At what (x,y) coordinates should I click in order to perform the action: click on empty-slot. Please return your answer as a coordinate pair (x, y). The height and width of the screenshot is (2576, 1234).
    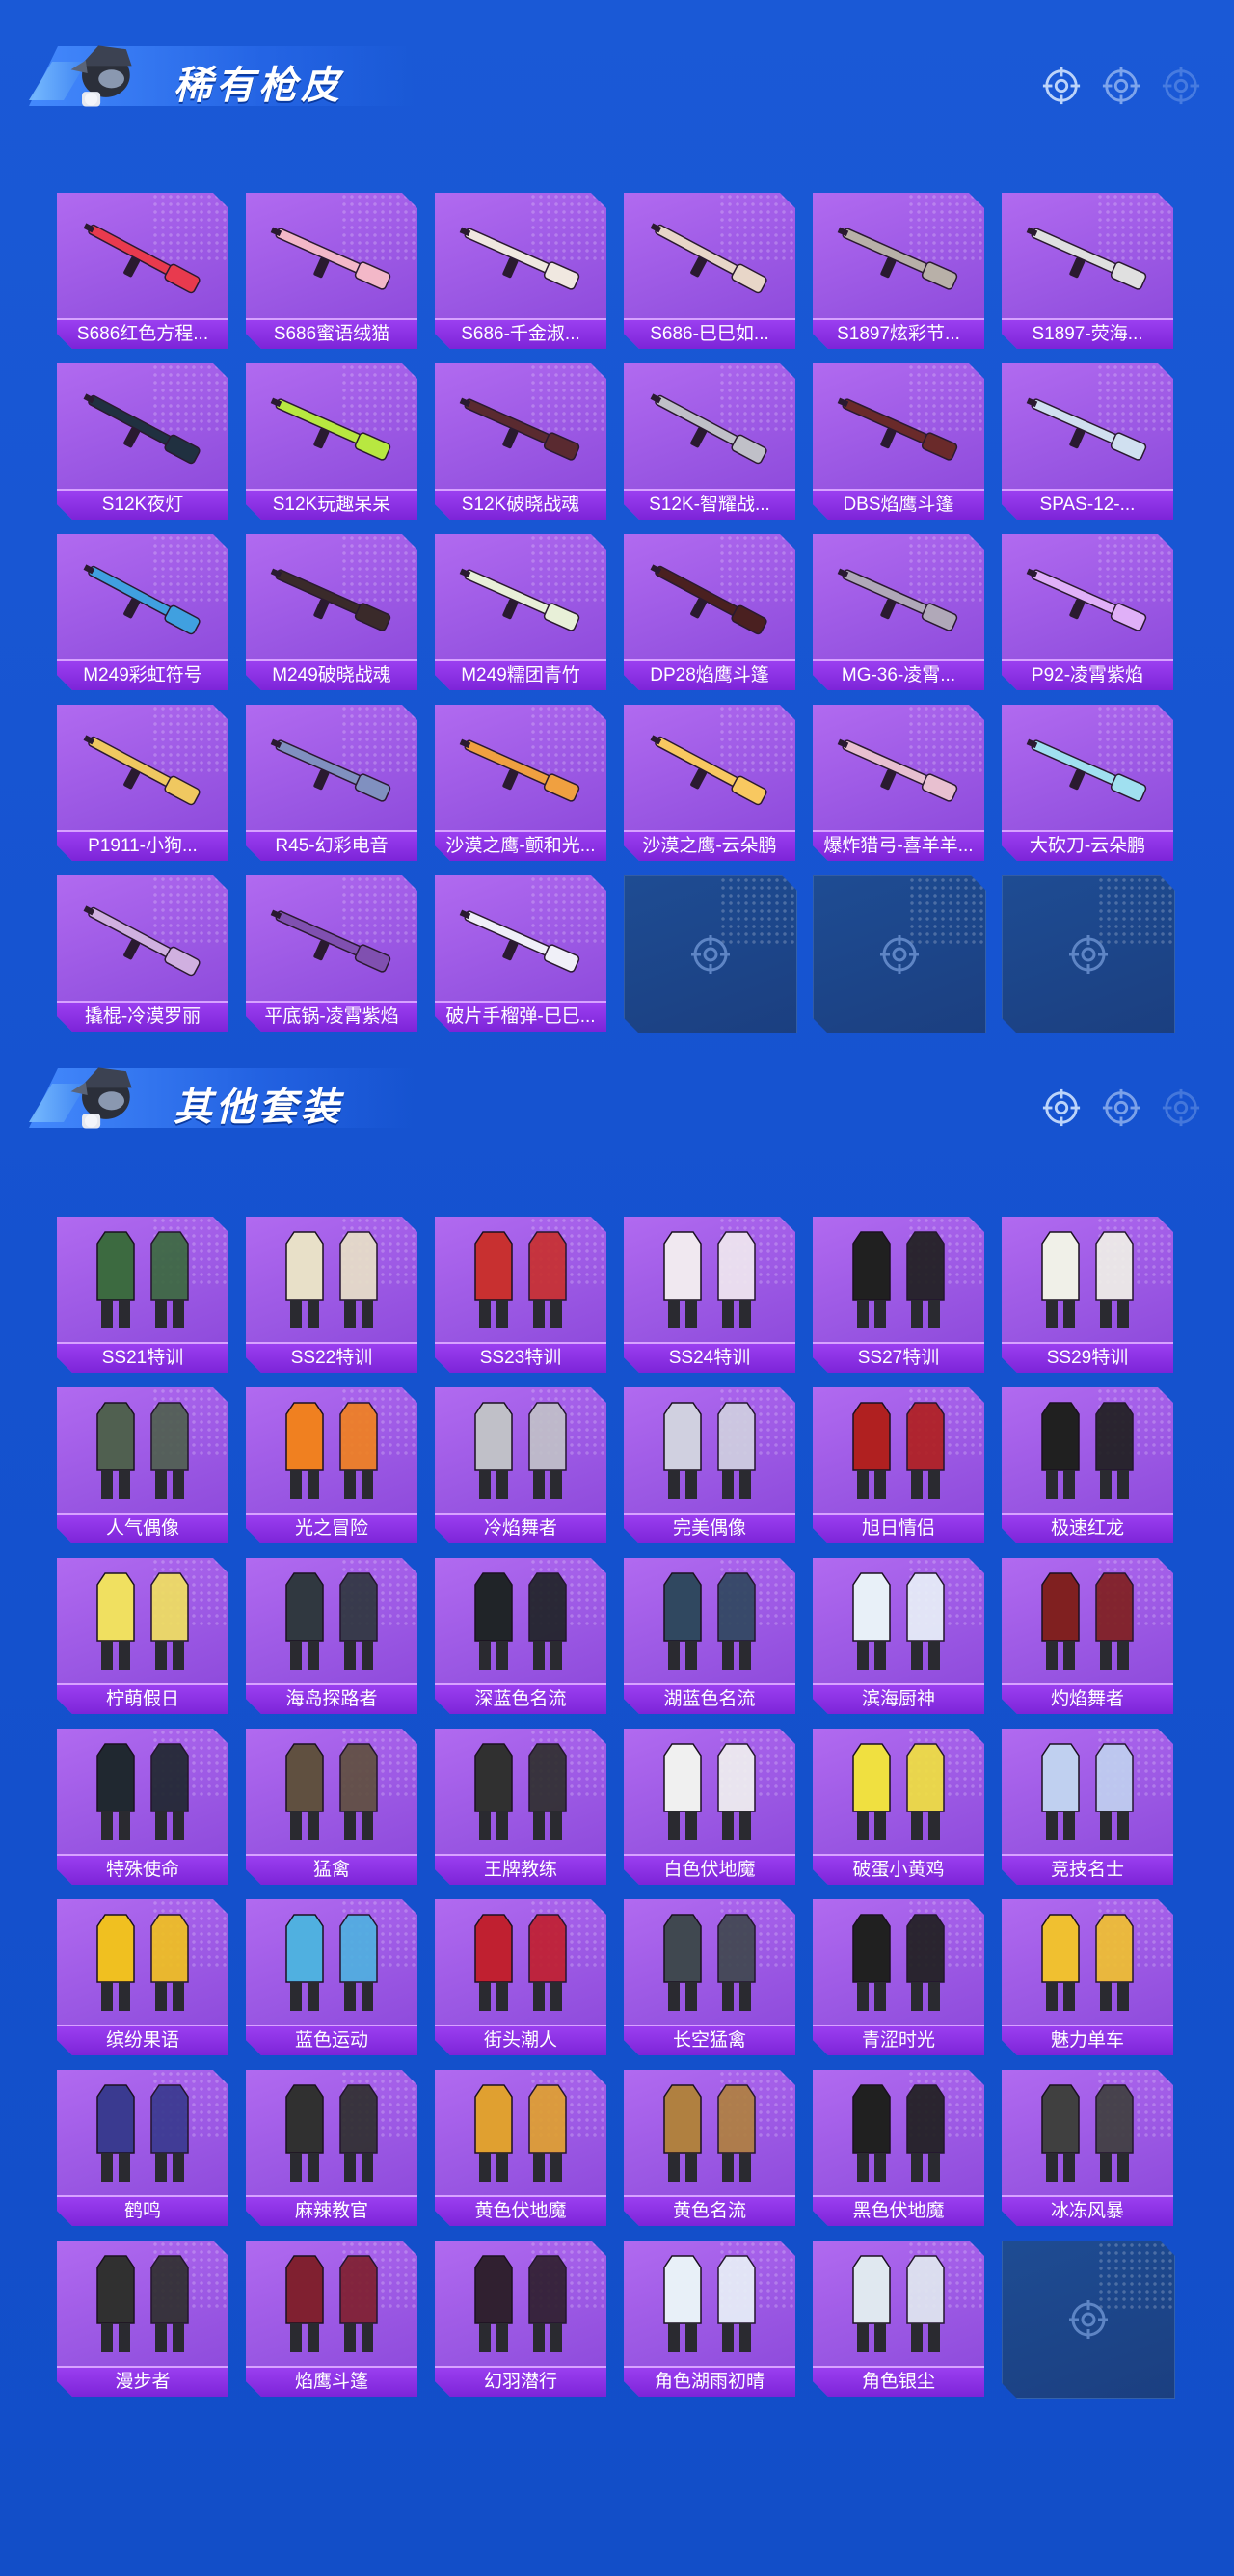
    Looking at the image, I should click on (710, 954).